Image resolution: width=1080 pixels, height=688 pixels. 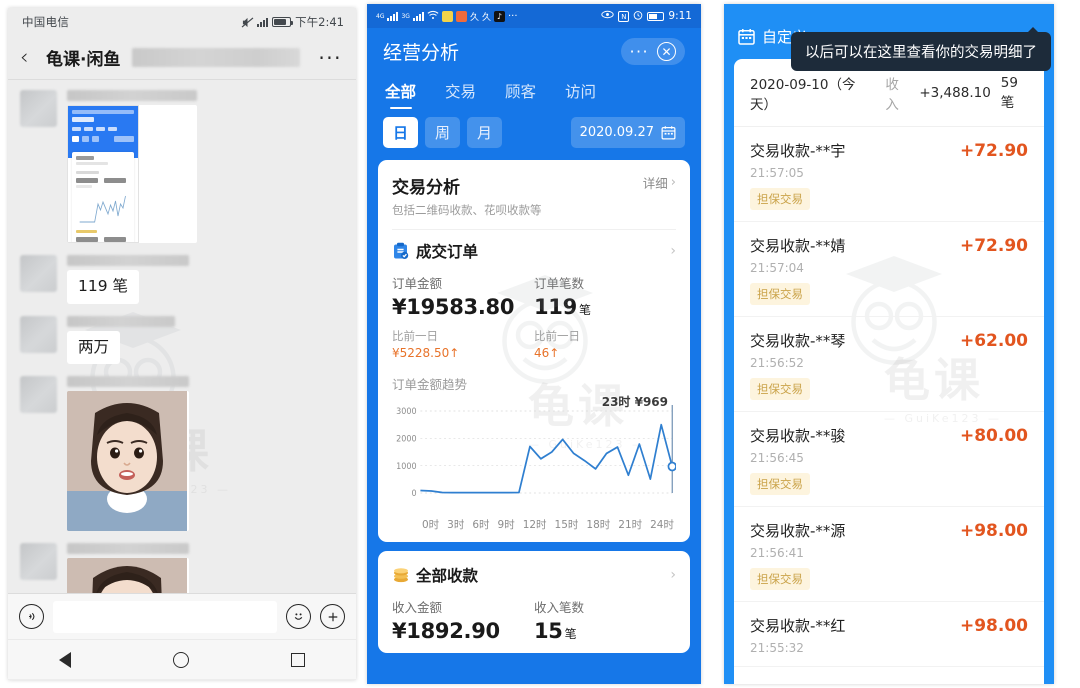 I want to click on signal-icon, so click(x=263, y=22).